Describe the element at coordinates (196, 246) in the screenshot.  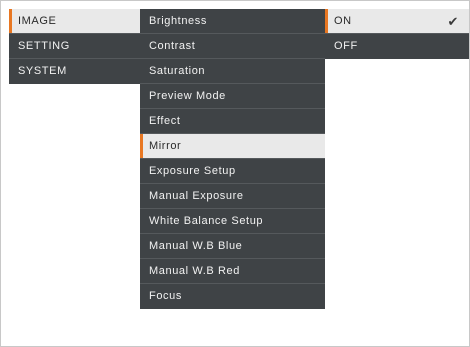
I see `submenu-item-label: Manual W.B Blue` at that location.